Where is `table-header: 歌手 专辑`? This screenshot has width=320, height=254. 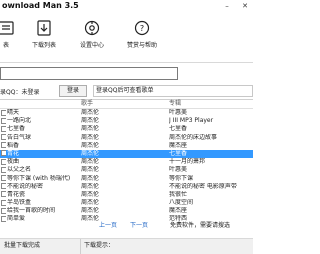
table-header: 歌手 专辑 is located at coordinates (126, 104).